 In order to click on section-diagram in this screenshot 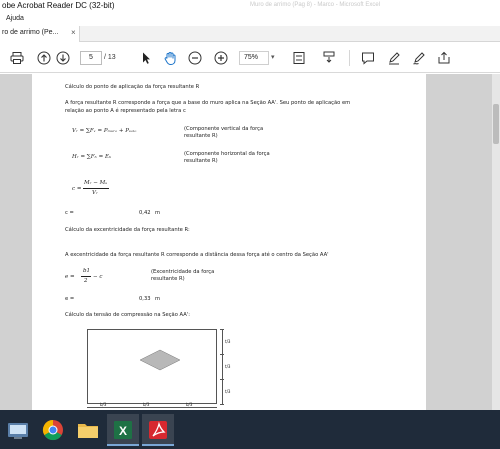, I will do `click(152, 366)`.